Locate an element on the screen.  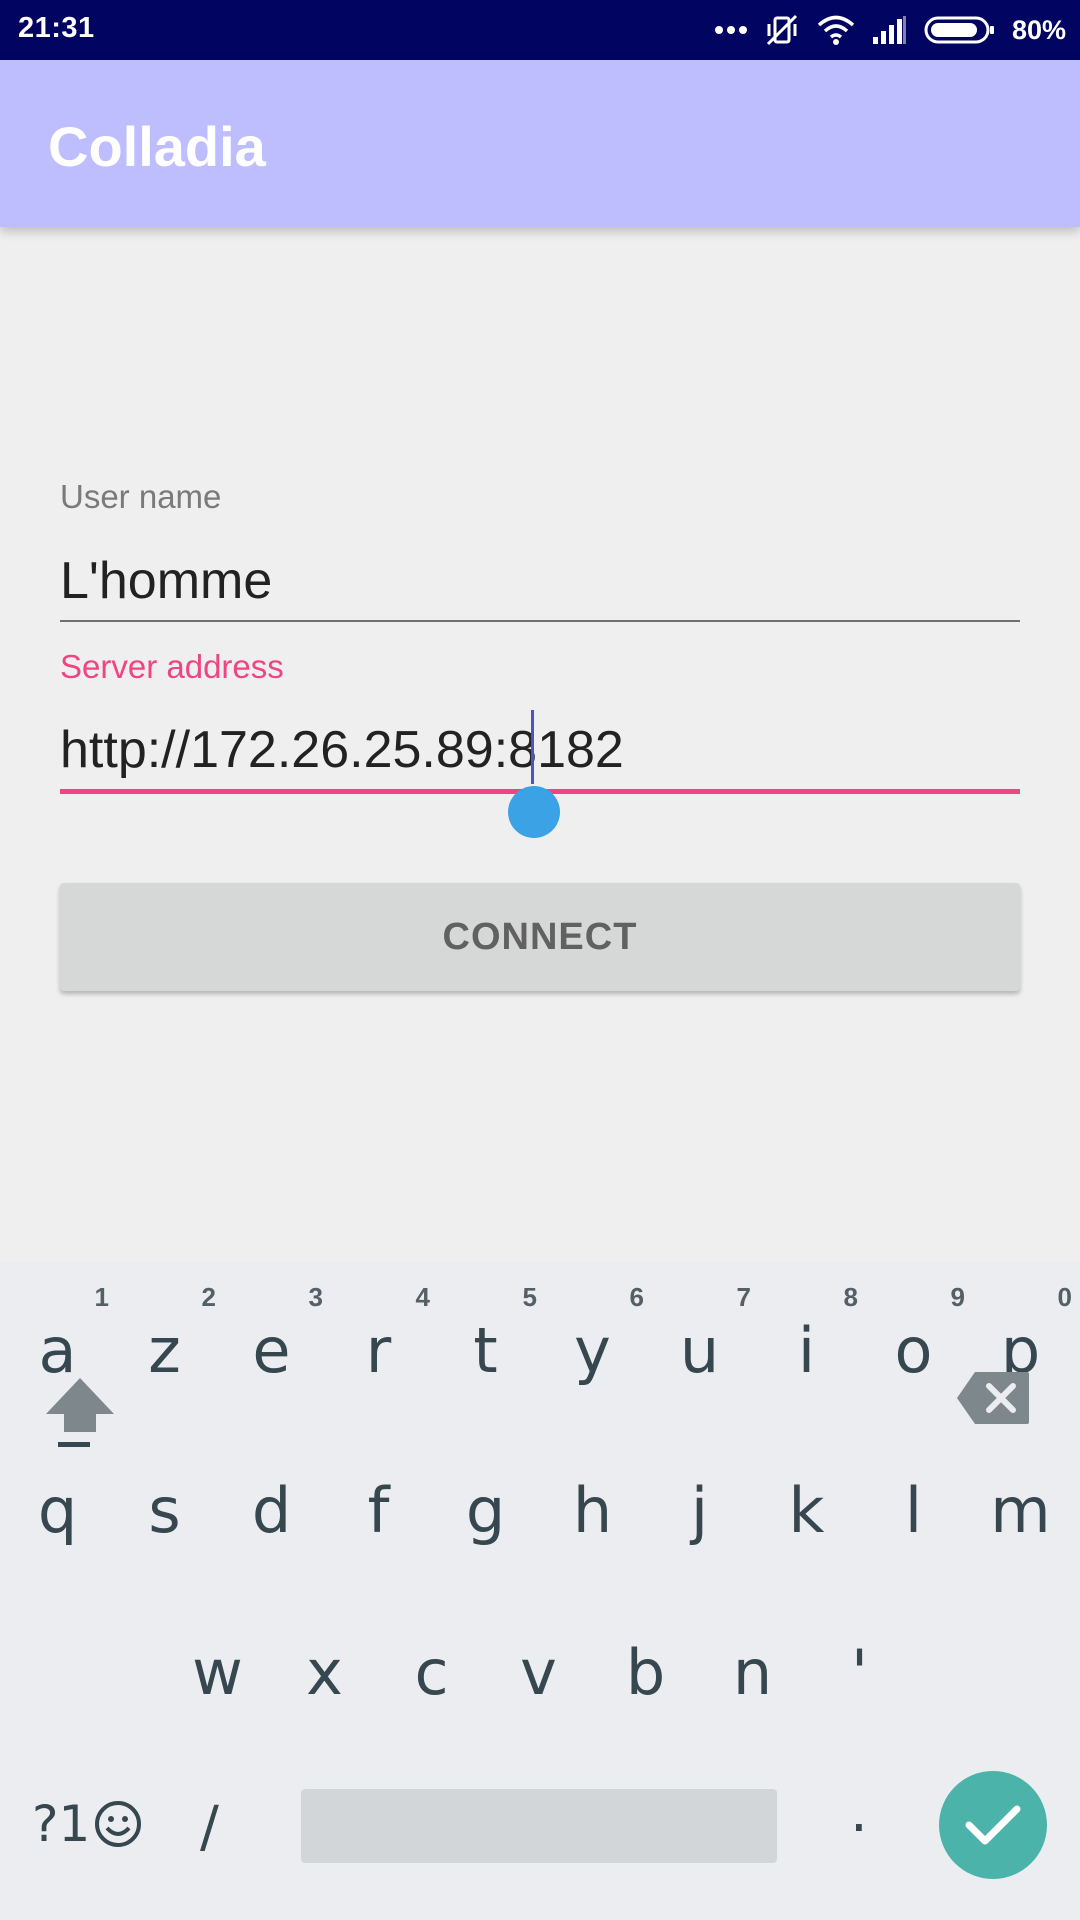
key-b: b is located at coordinates (645, 1673).